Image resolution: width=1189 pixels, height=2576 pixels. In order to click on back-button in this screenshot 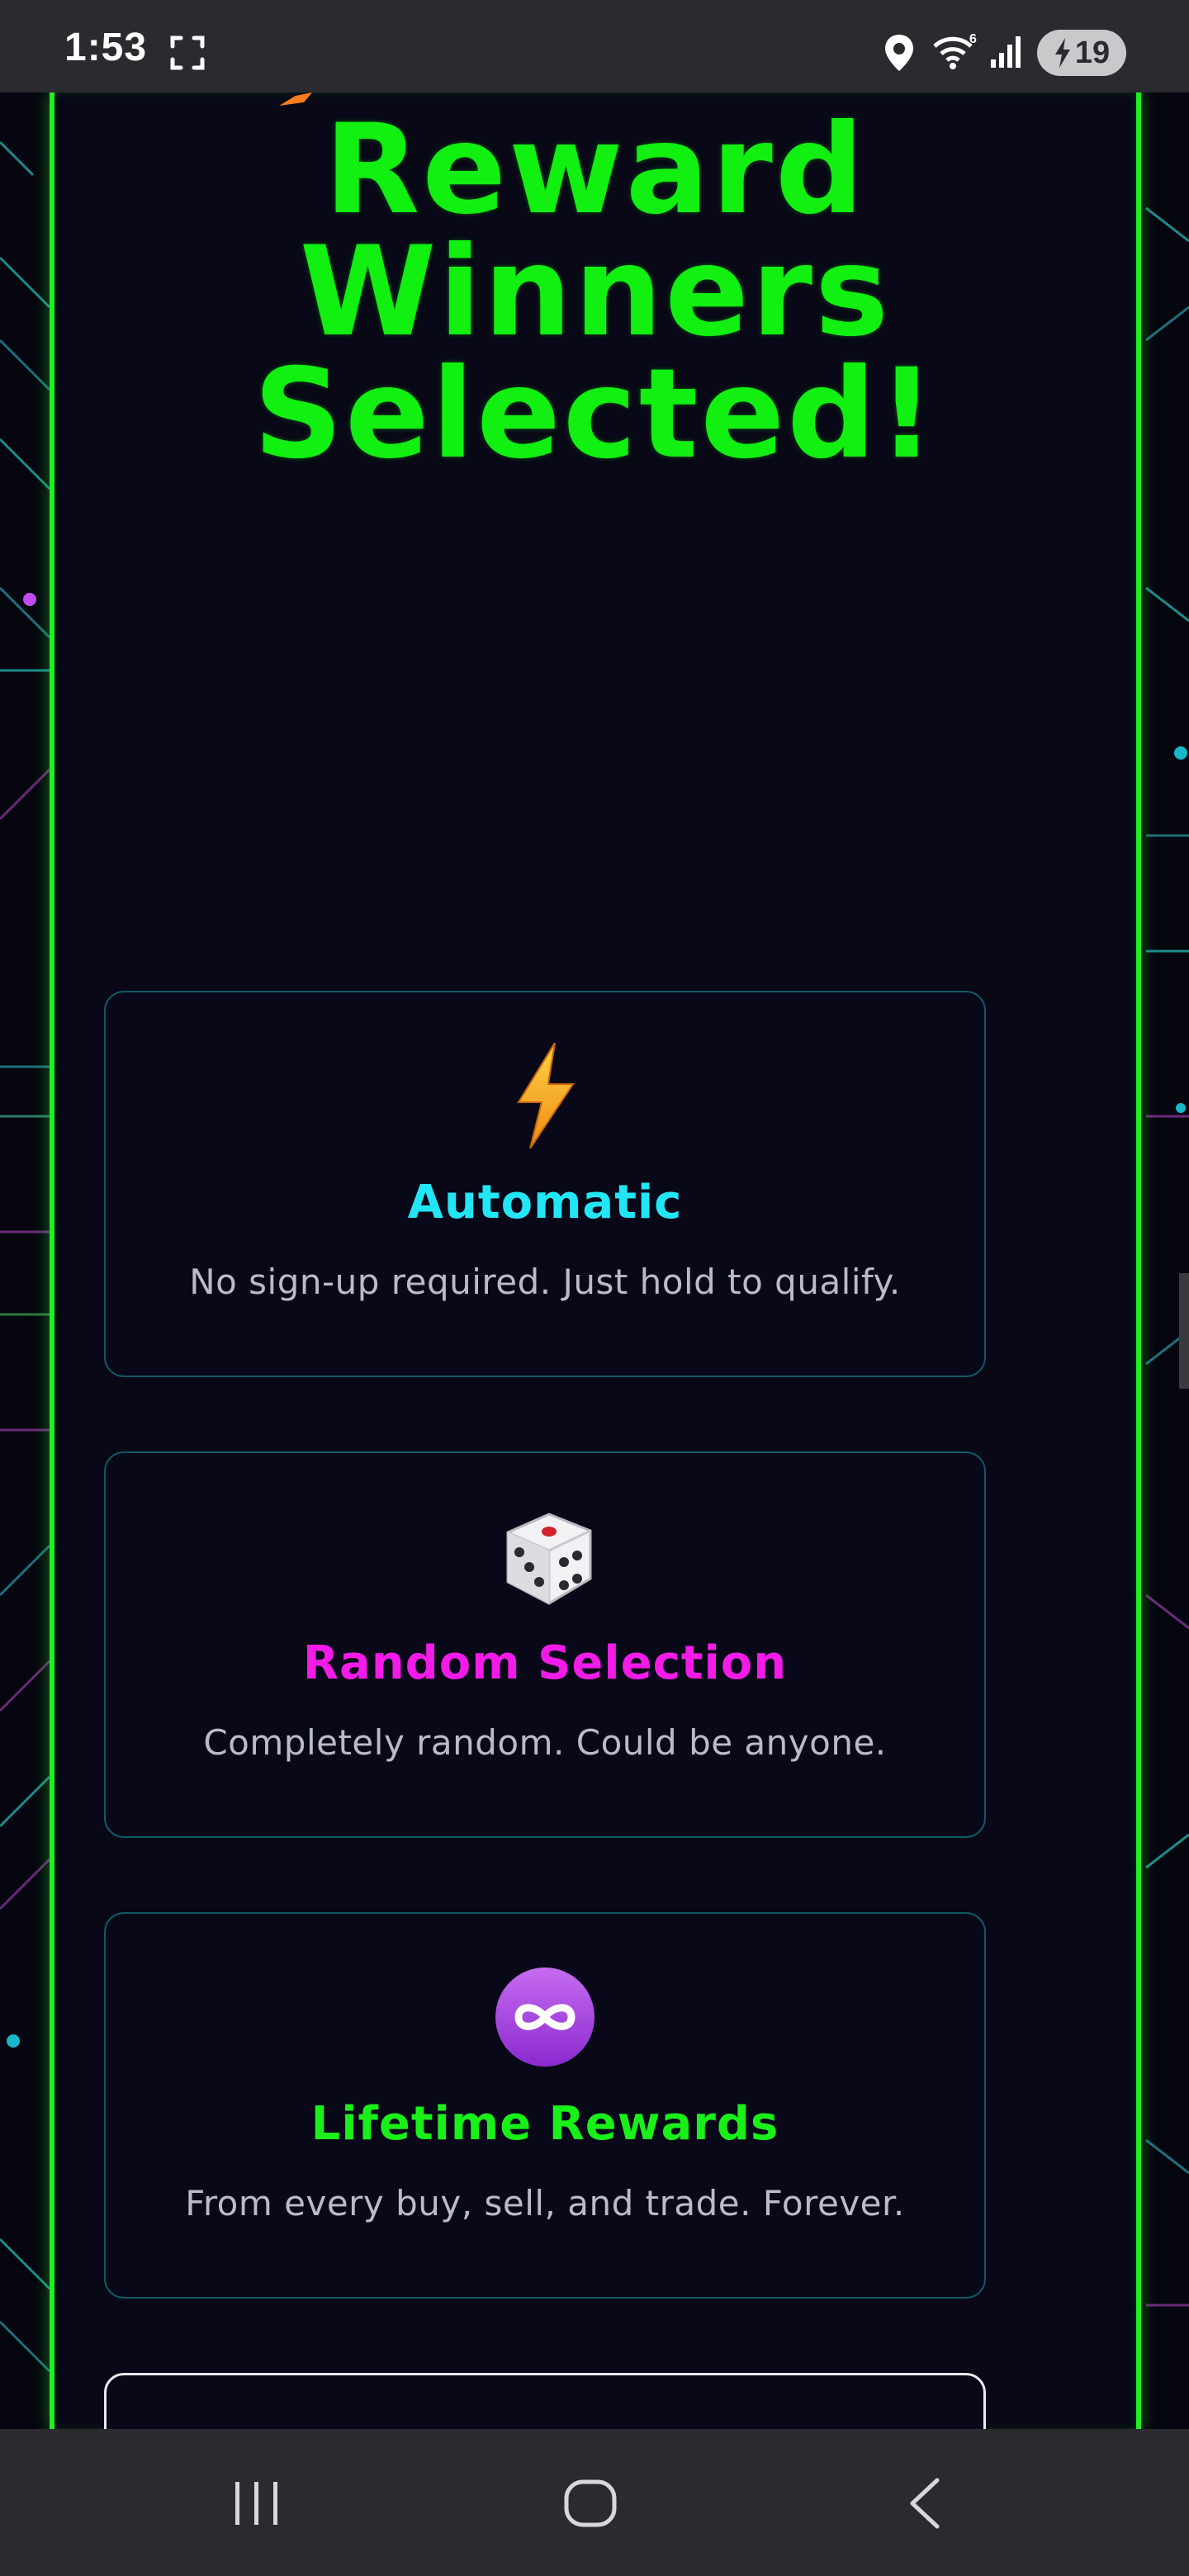, I will do `click(924, 2503)`.